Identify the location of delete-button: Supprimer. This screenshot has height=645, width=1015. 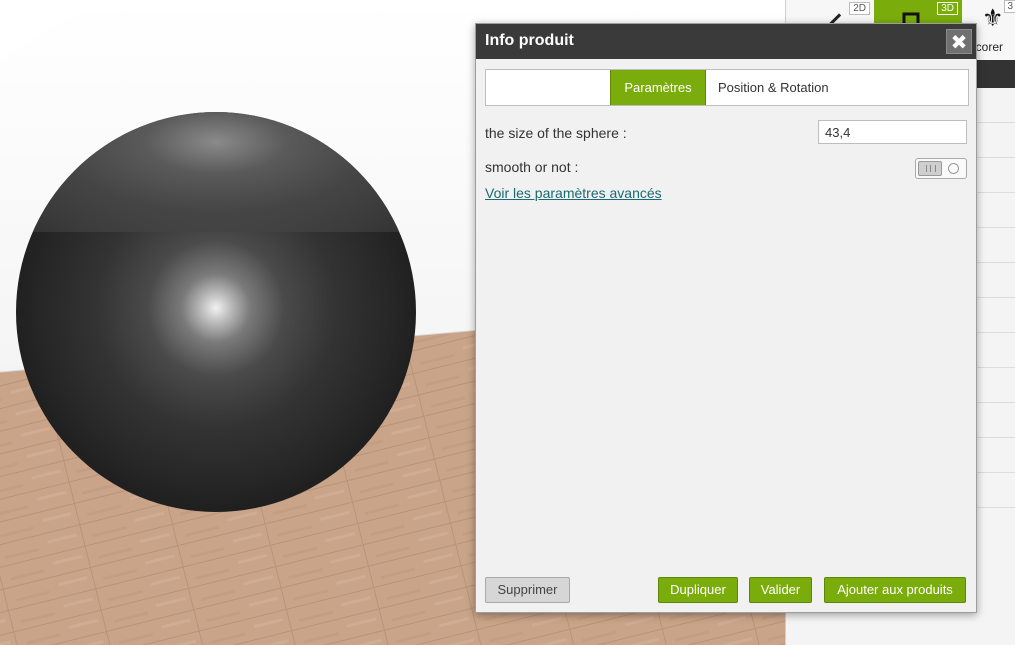
(527, 590).